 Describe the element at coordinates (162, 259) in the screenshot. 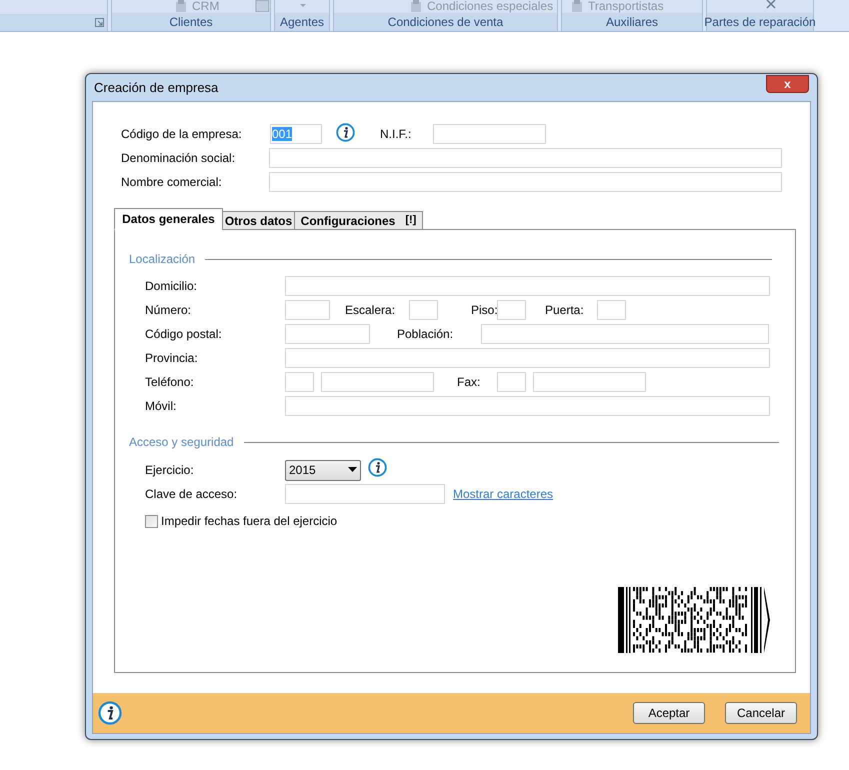

I see `section-heading: Localización` at that location.